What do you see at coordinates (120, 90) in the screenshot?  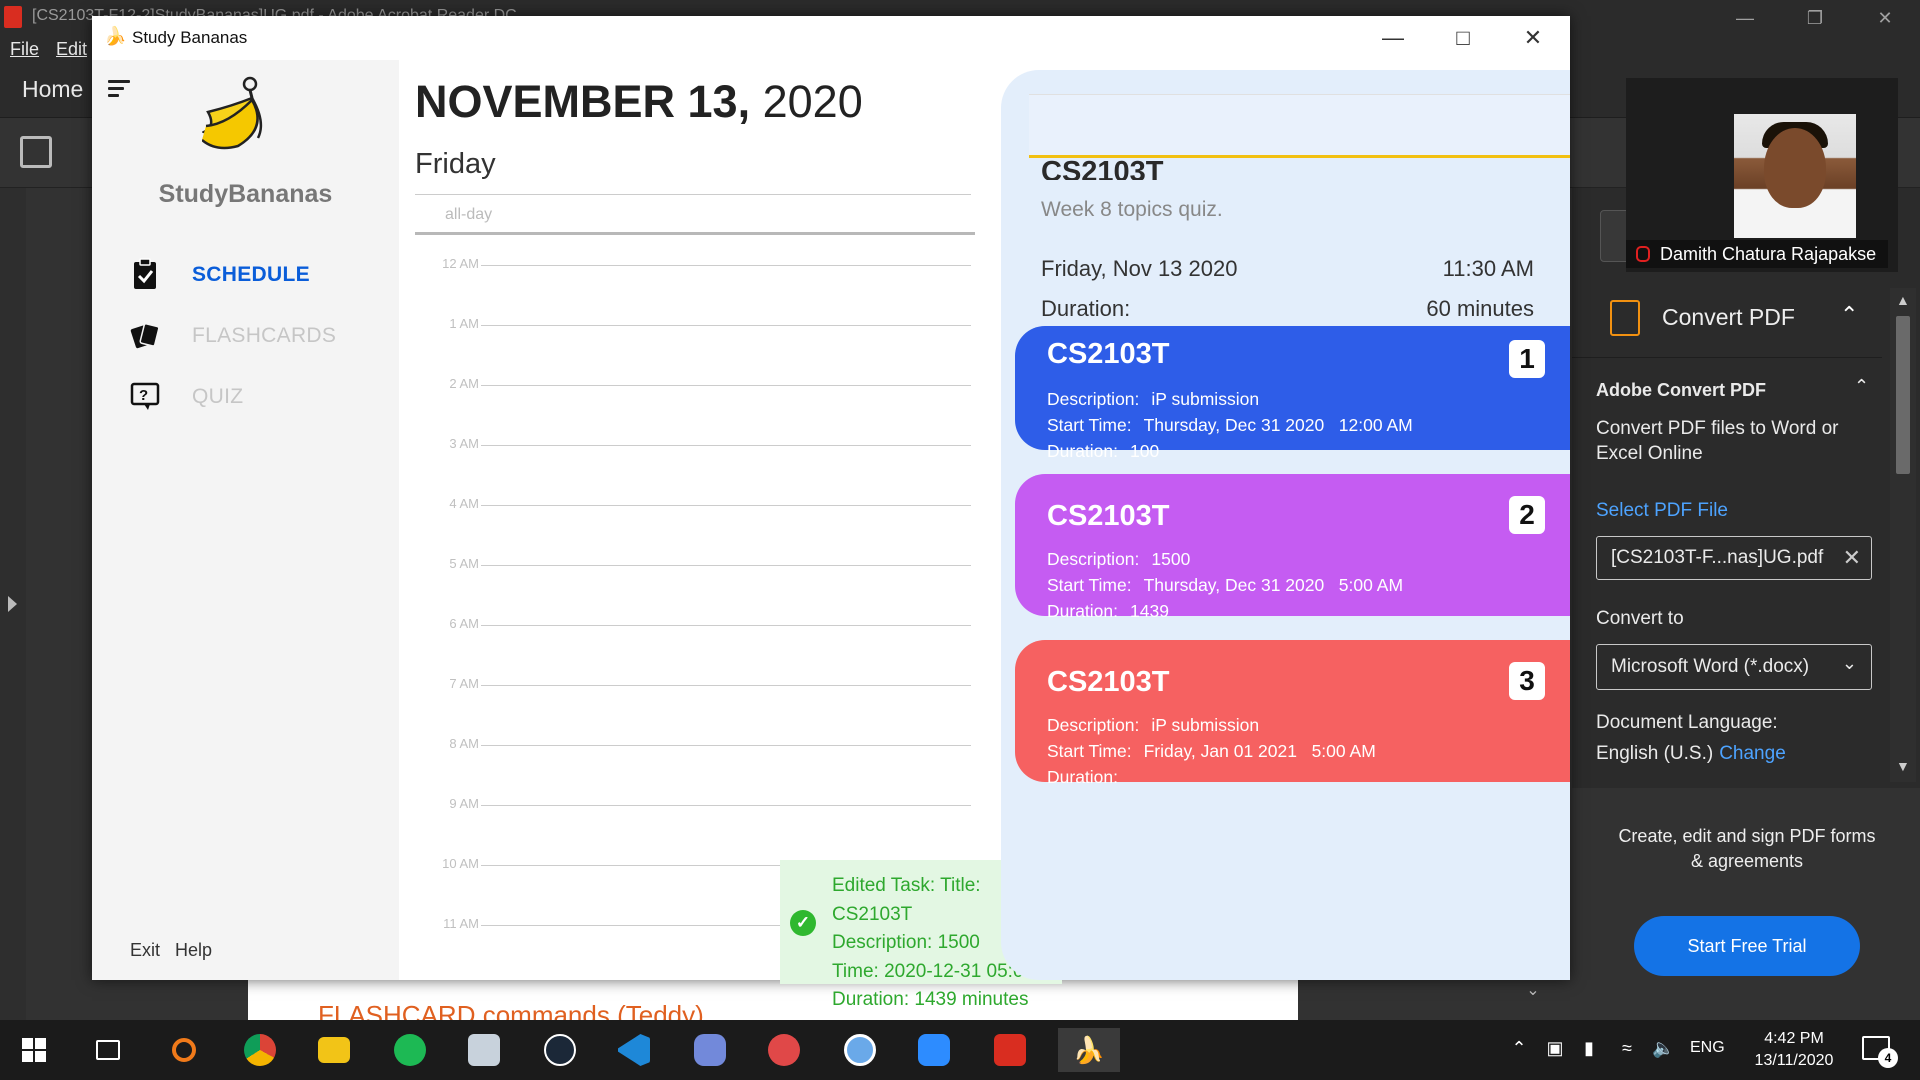 I see `menu-icon` at bounding box center [120, 90].